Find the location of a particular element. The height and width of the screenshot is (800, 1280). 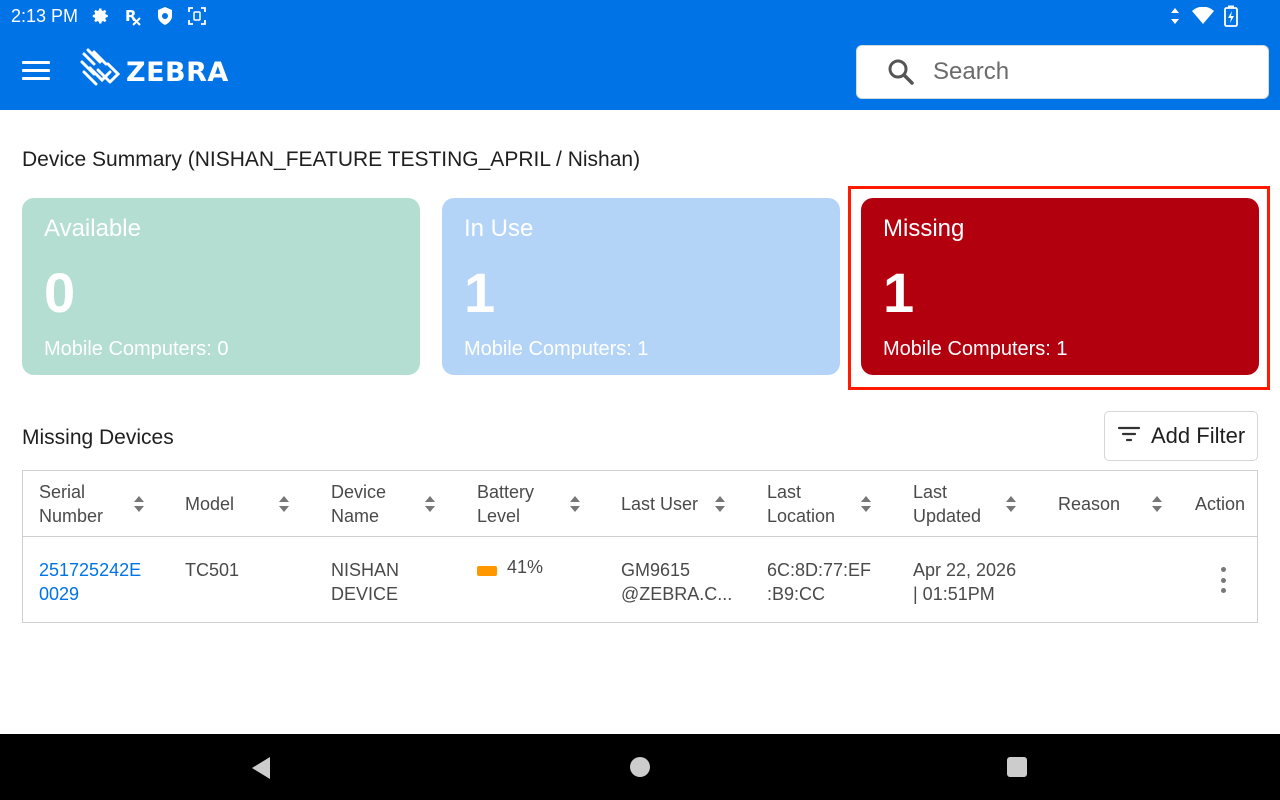

available-card-label: Available is located at coordinates (92, 228).